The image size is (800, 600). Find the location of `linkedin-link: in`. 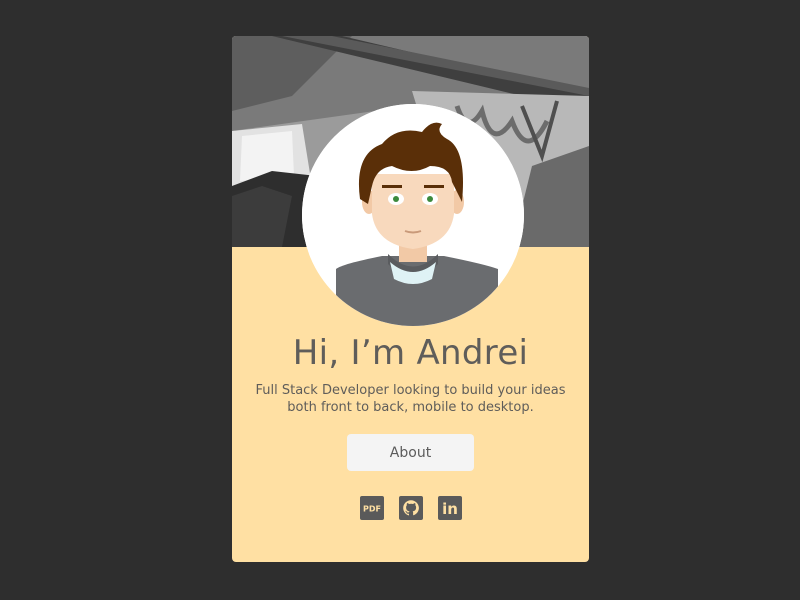

linkedin-link: in is located at coordinates (450, 508).